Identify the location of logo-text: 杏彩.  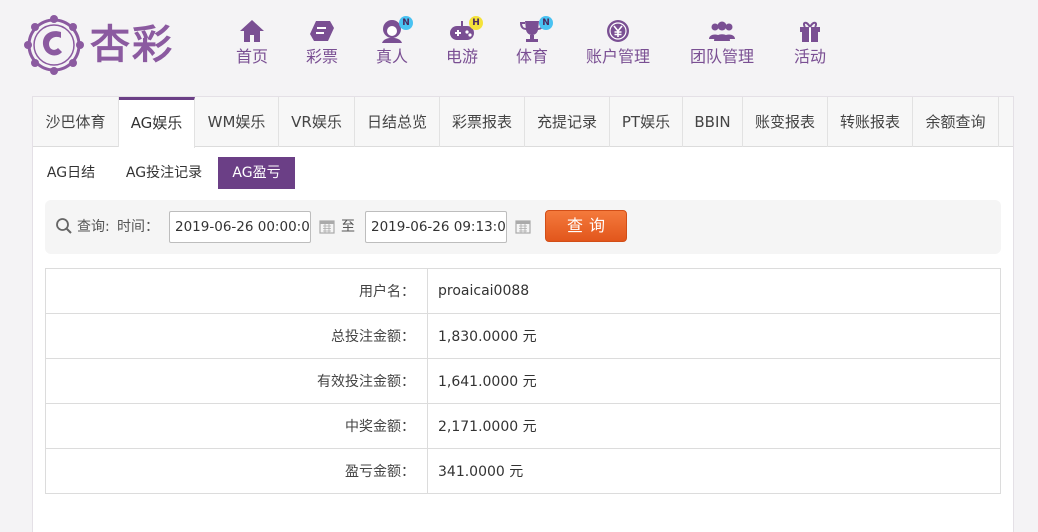
(132, 44).